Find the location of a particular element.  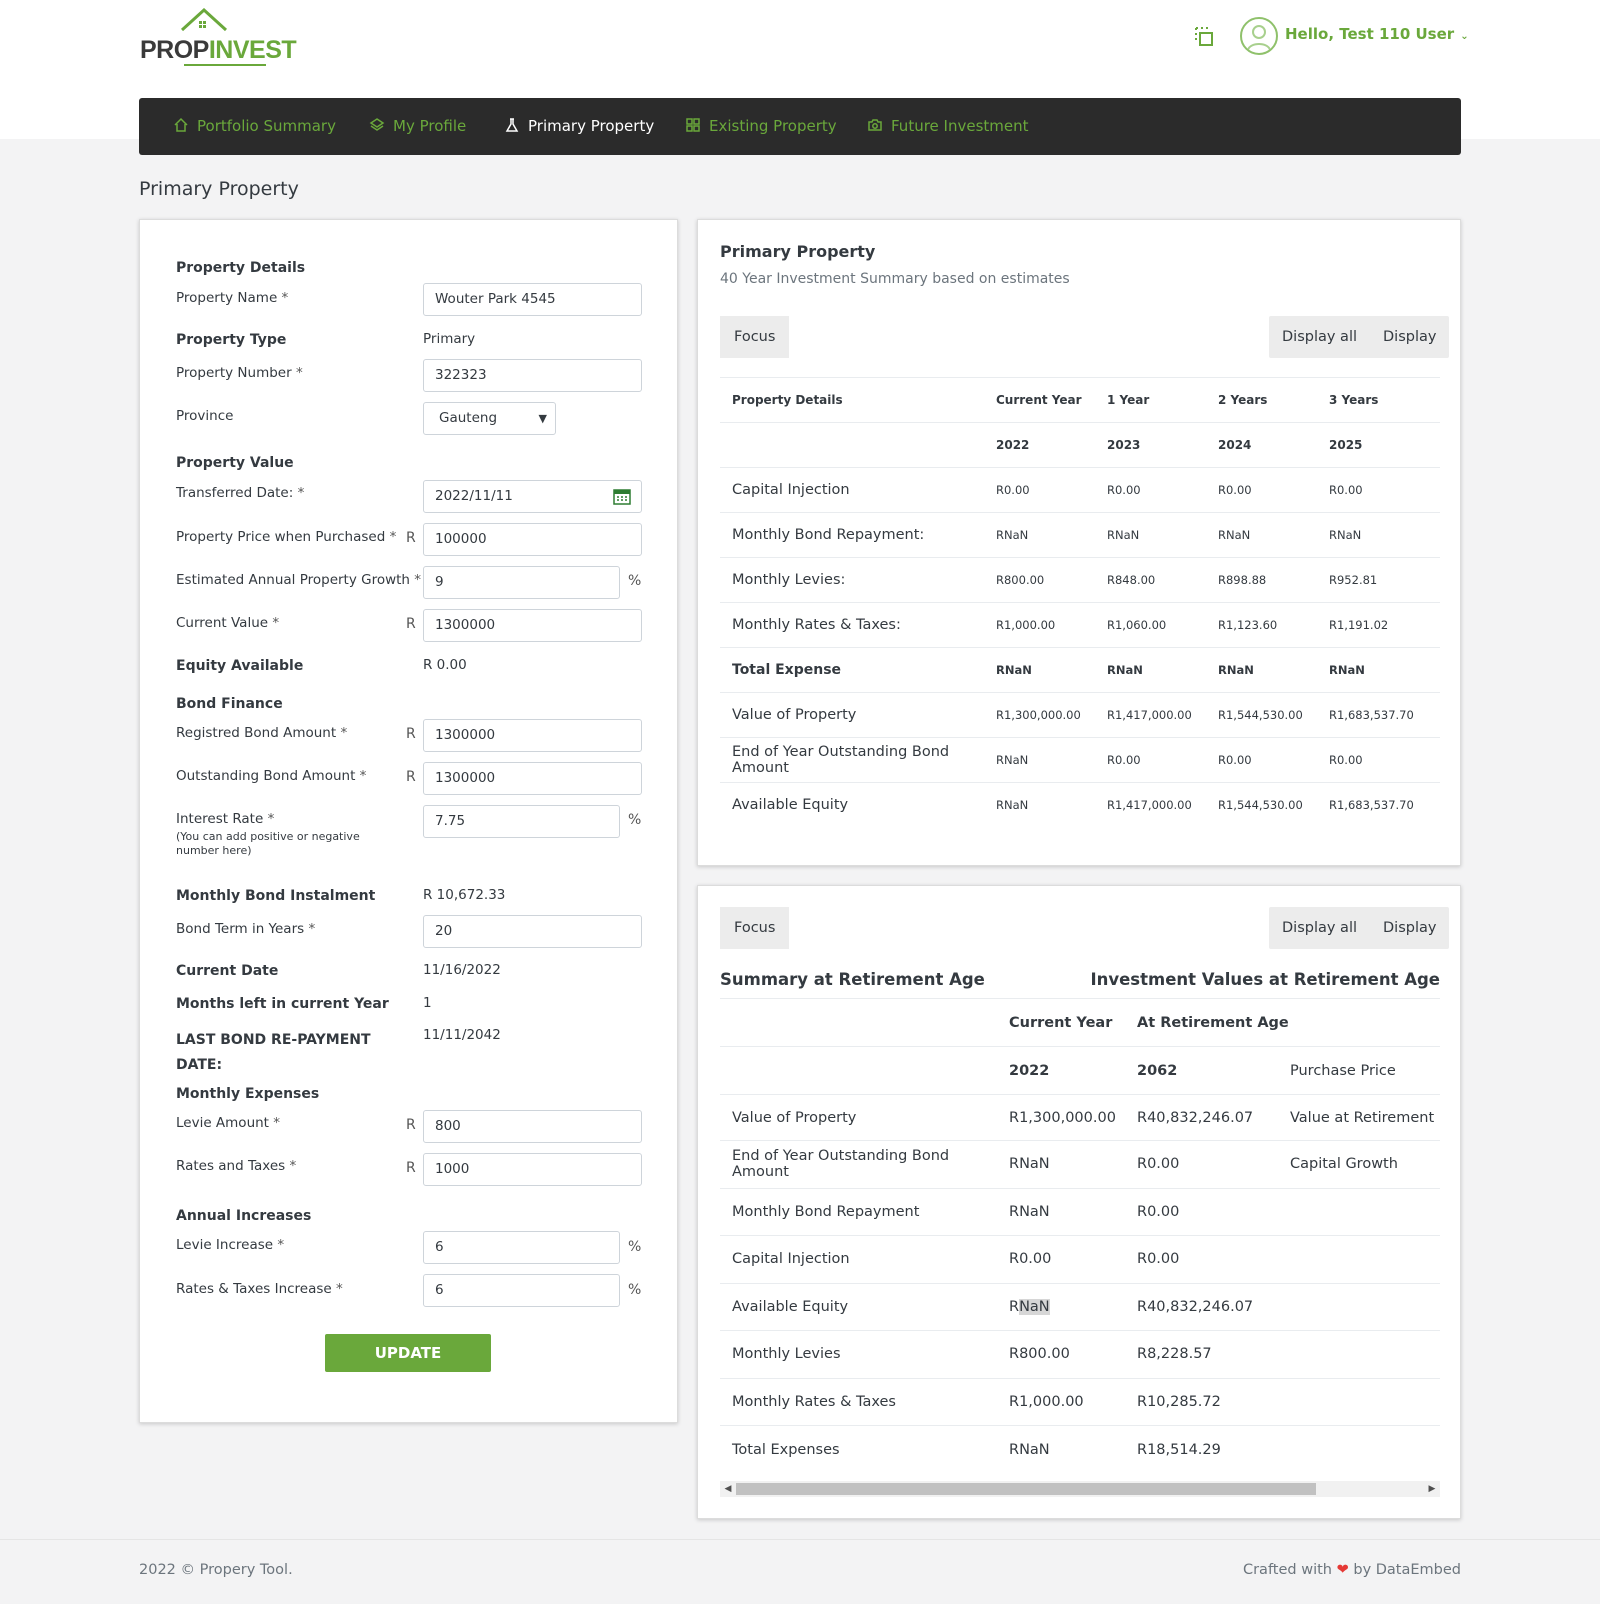

retirement-summary-title: Summary at Retirement Age is located at coordinates (852, 979).